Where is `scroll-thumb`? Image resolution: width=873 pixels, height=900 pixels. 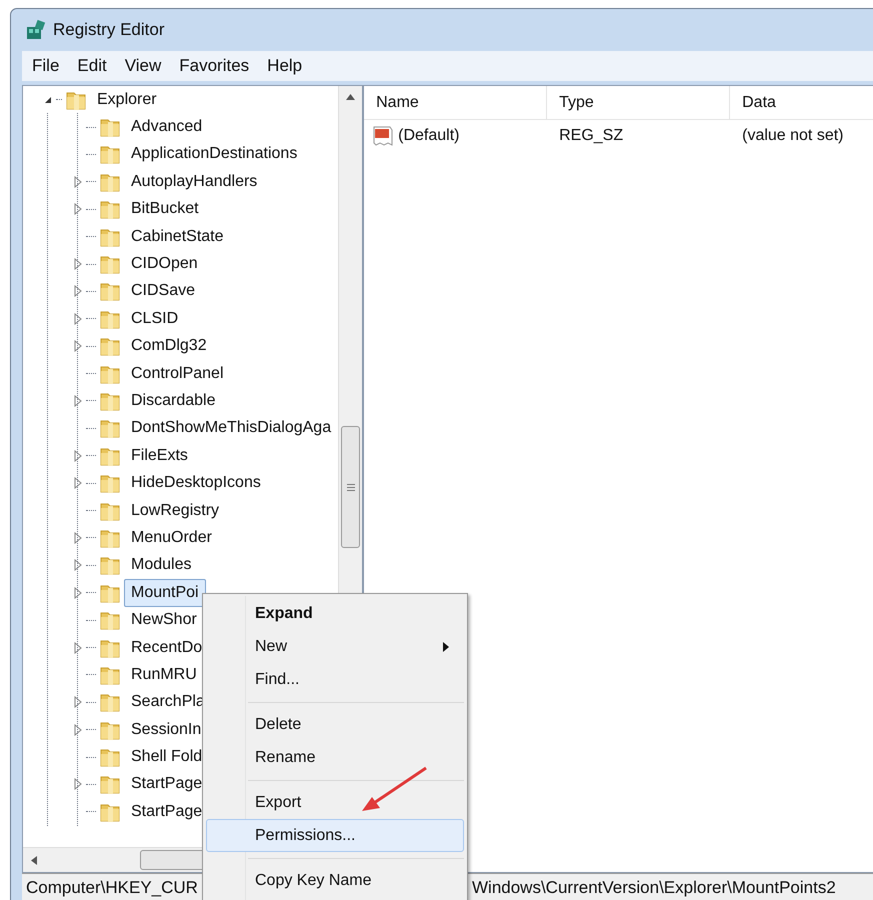 scroll-thumb is located at coordinates (350, 487).